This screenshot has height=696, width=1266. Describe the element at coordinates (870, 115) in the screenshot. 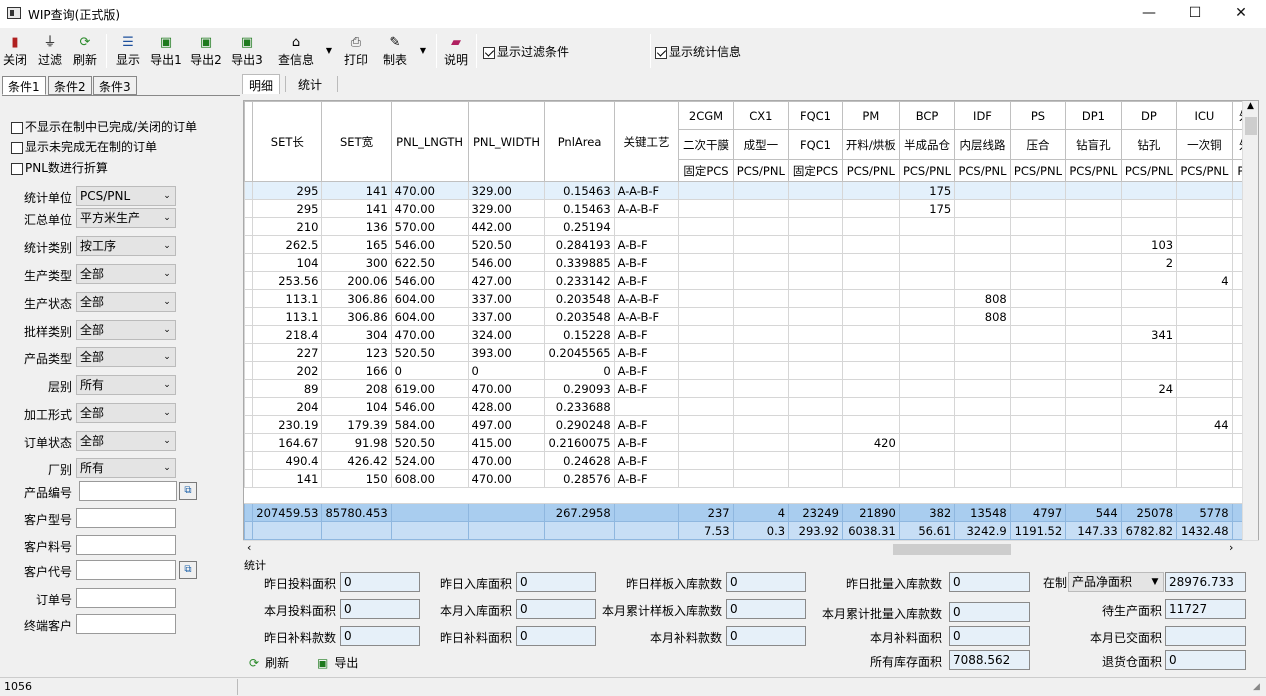

I see `process-code-header: PM` at that location.